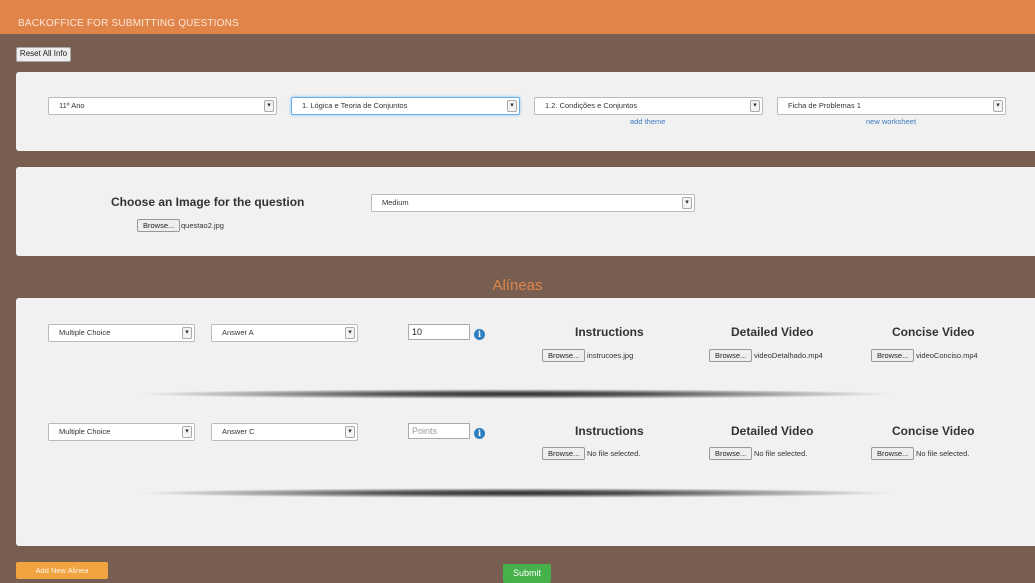 The image size is (1035, 583). Describe the element at coordinates (527, 573) in the screenshot. I see `submit-button: Submit` at that location.